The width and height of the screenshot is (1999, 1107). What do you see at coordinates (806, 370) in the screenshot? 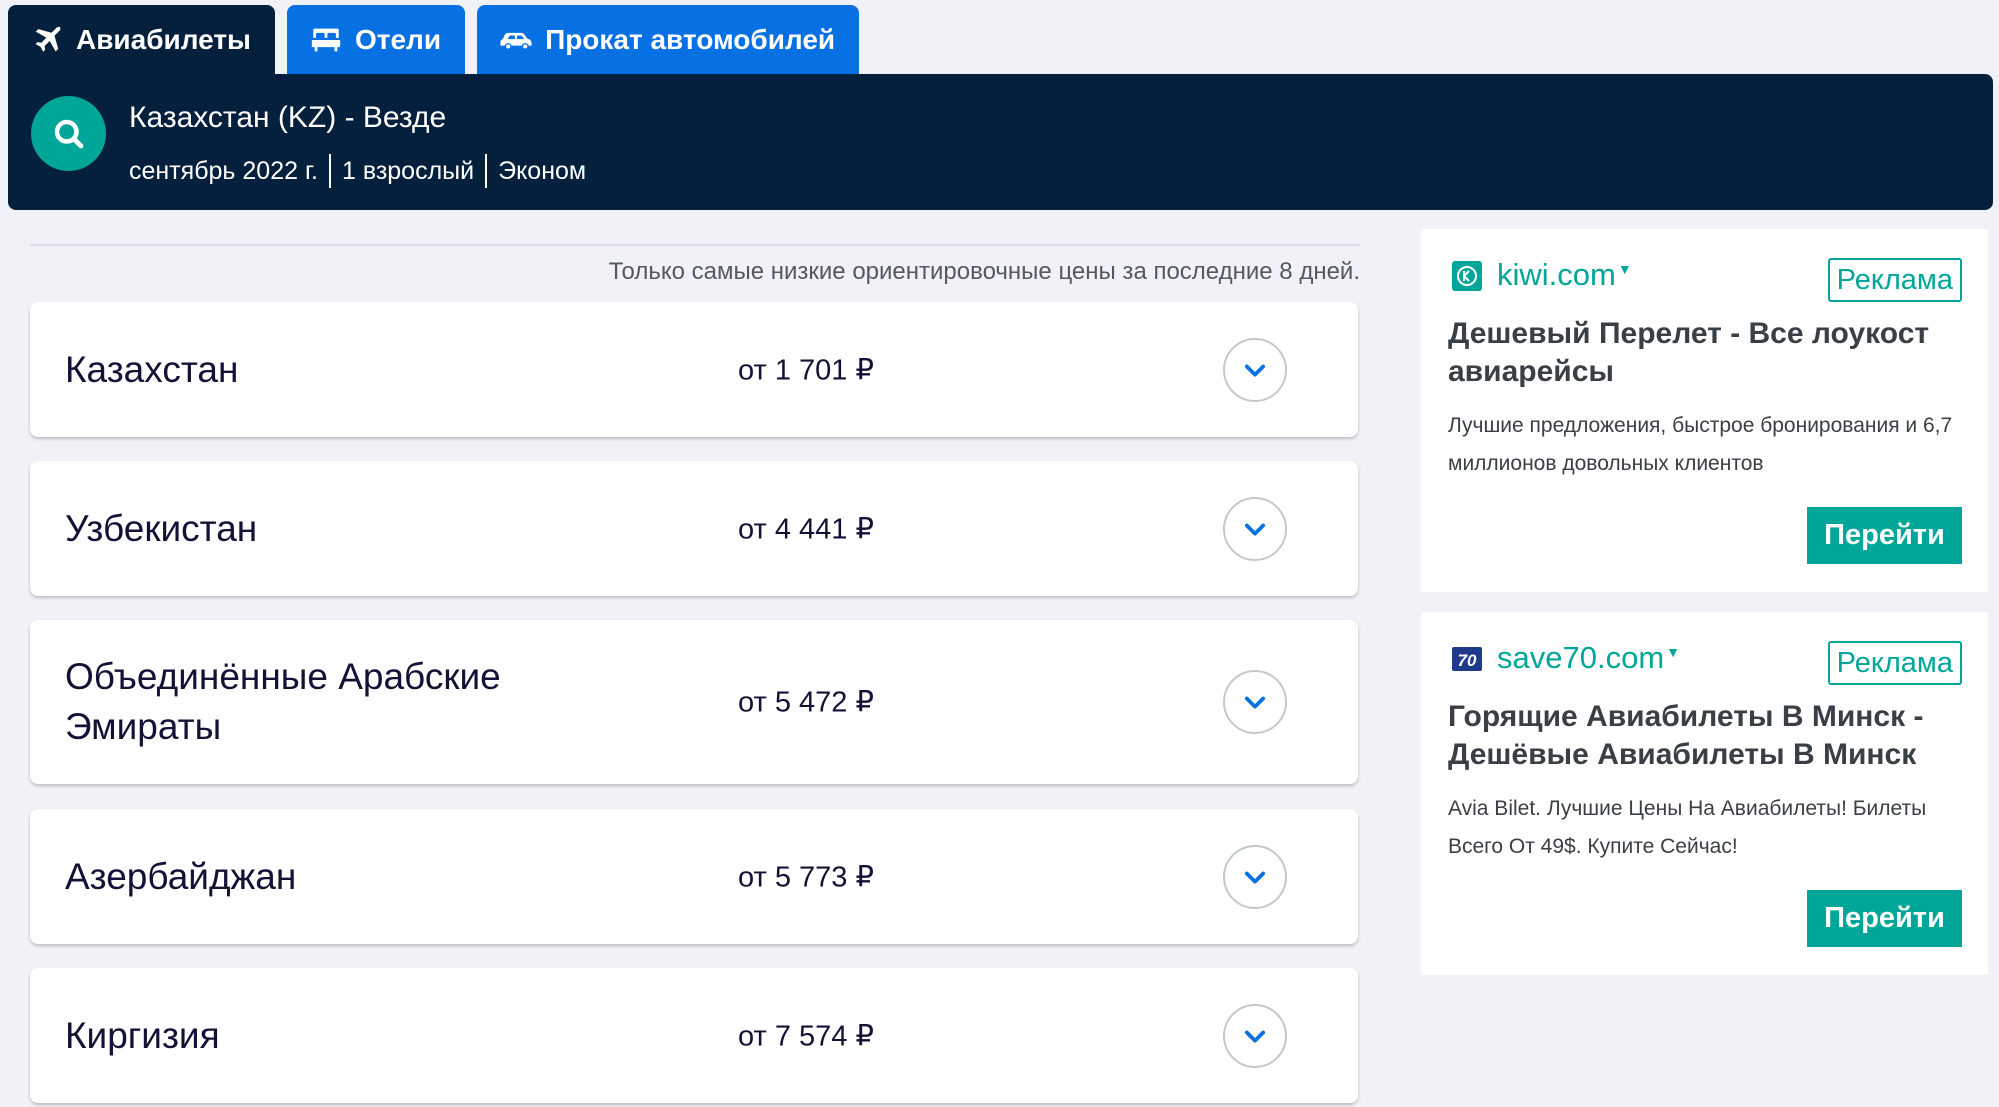
I see `destination-price: от 1 701 ₽` at bounding box center [806, 370].